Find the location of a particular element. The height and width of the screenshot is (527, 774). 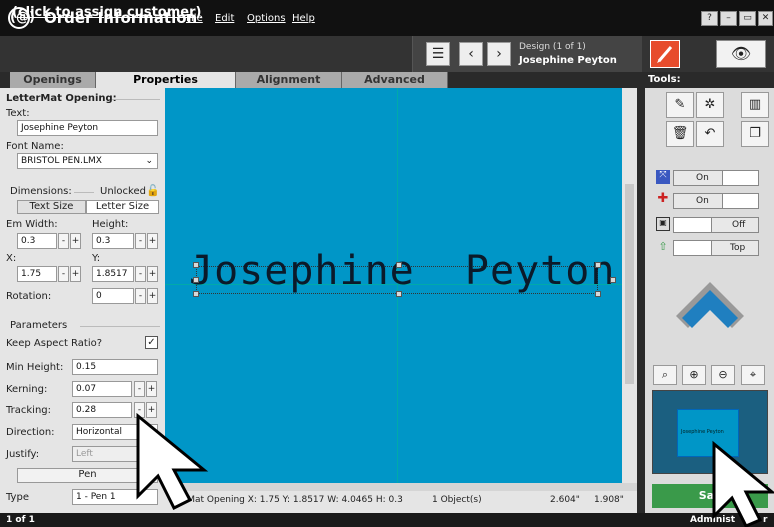

tab-advanced: Advanced is located at coordinates (395, 80).